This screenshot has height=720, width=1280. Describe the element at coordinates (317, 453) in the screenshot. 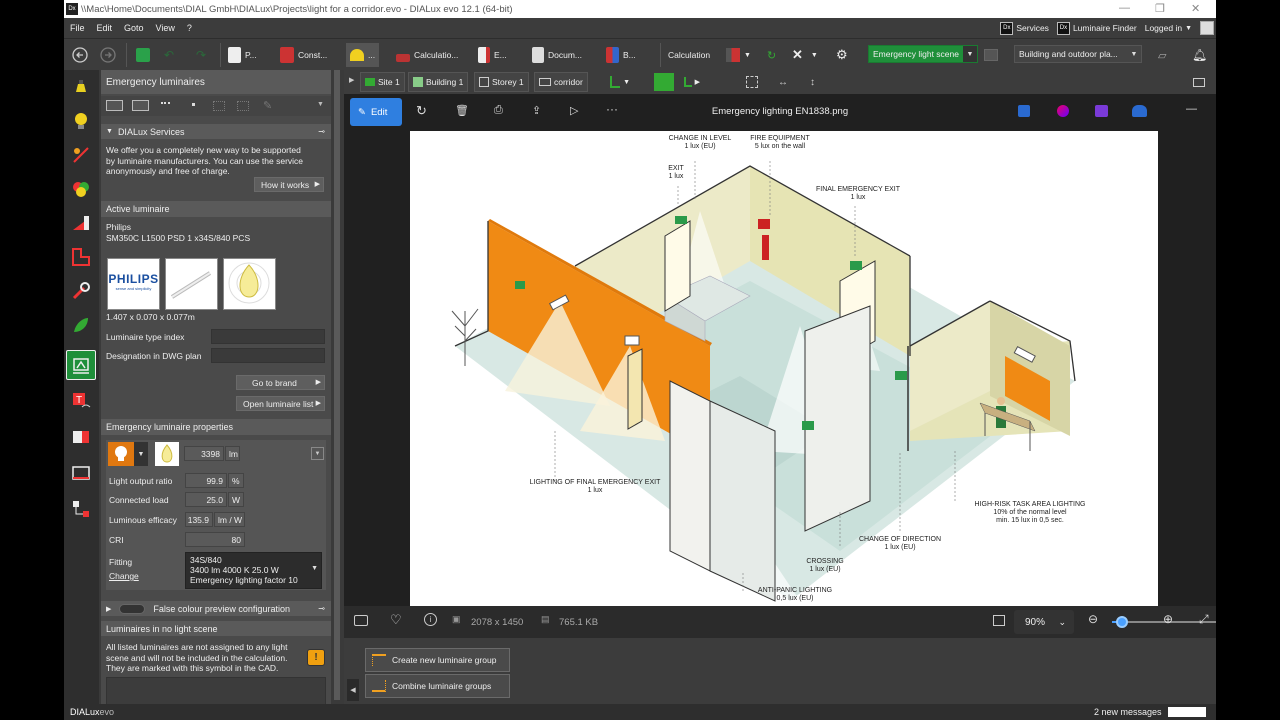

I see `props-dropdown: ▼` at that location.